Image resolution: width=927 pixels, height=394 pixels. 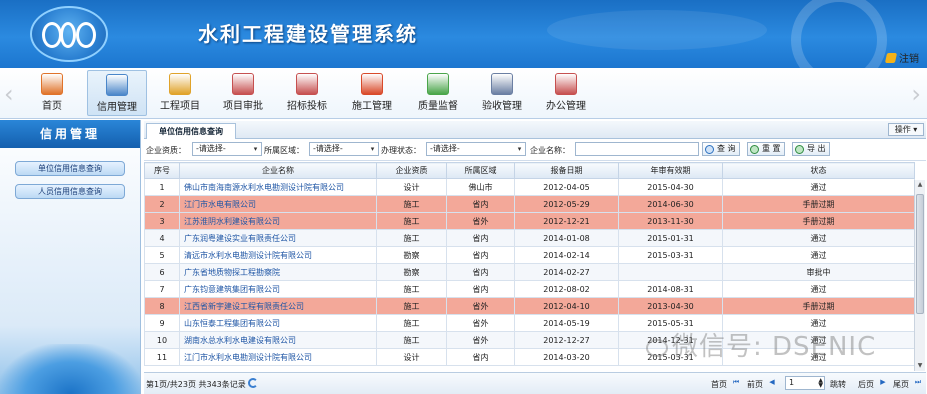 I want to click on reset-button-label: 重 置, so click(x=771, y=148).